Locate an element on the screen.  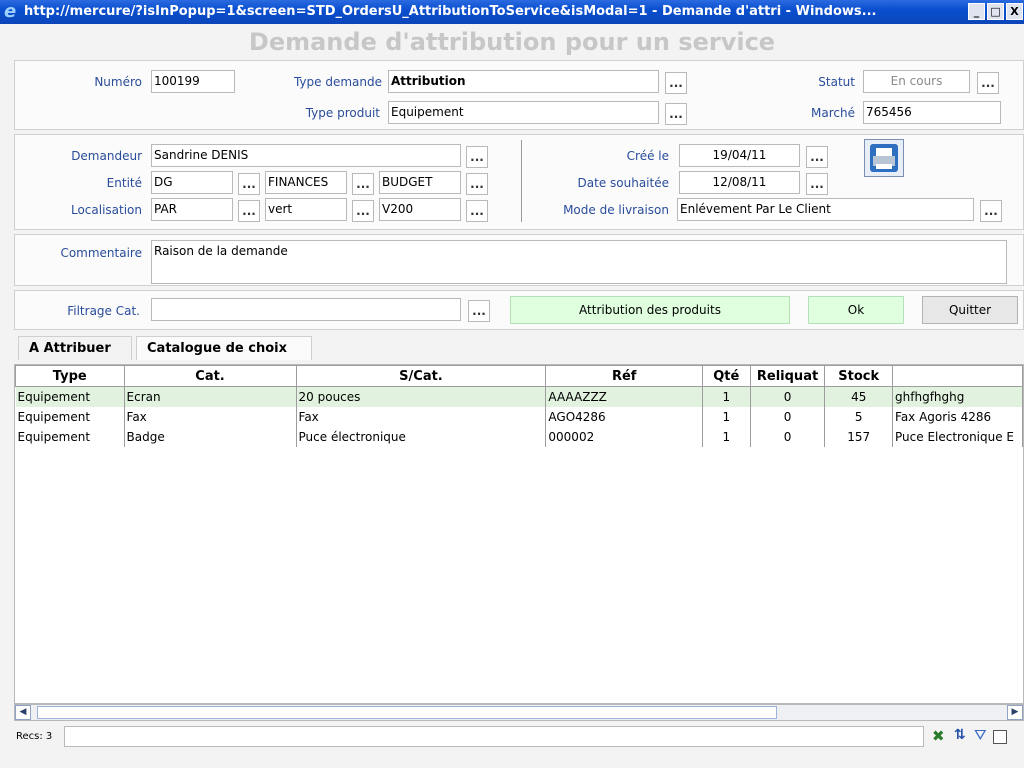
printer-icon is located at coordinates (884, 158).